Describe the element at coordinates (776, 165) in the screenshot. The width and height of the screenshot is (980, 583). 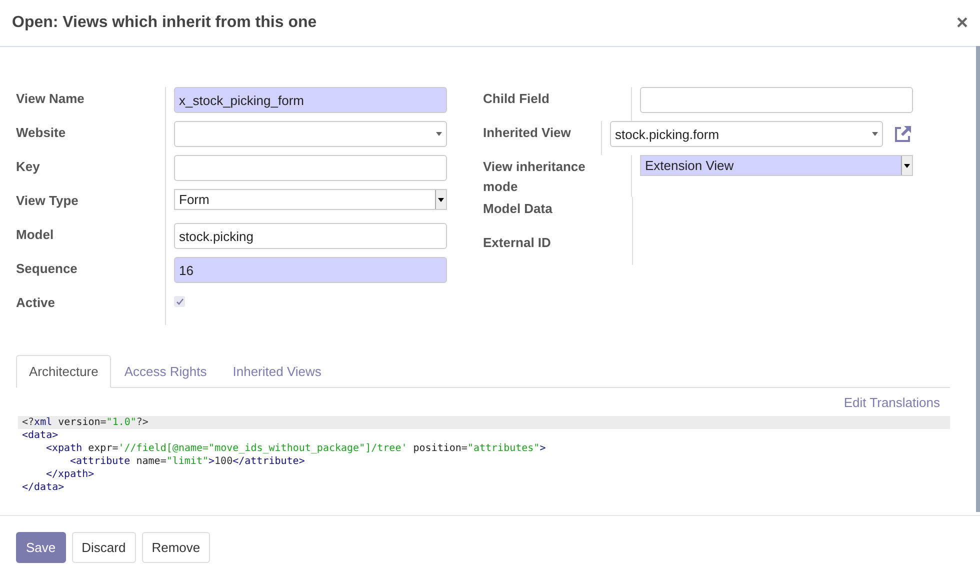
I see `select-field: Extension View` at that location.